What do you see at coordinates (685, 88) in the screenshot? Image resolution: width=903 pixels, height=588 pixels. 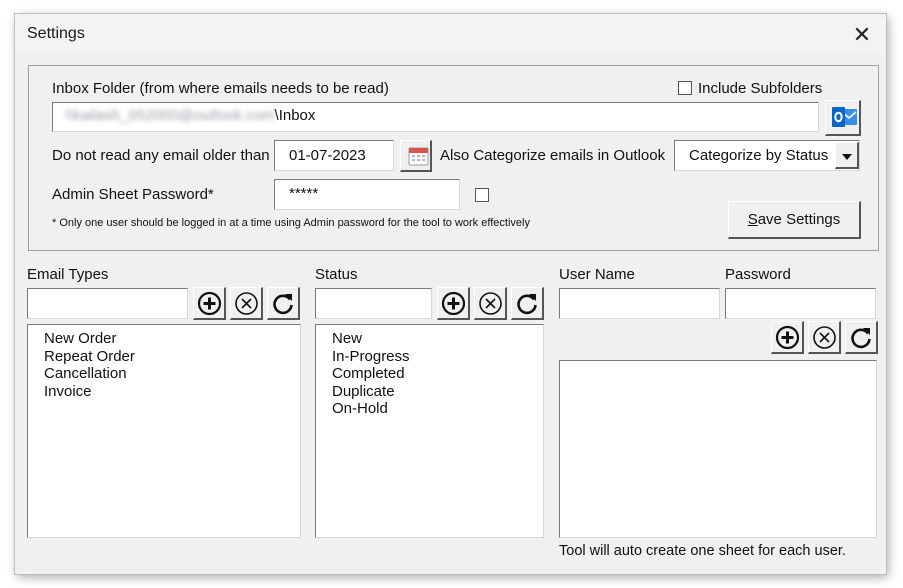 I see `include-subfolders-checkbox` at bounding box center [685, 88].